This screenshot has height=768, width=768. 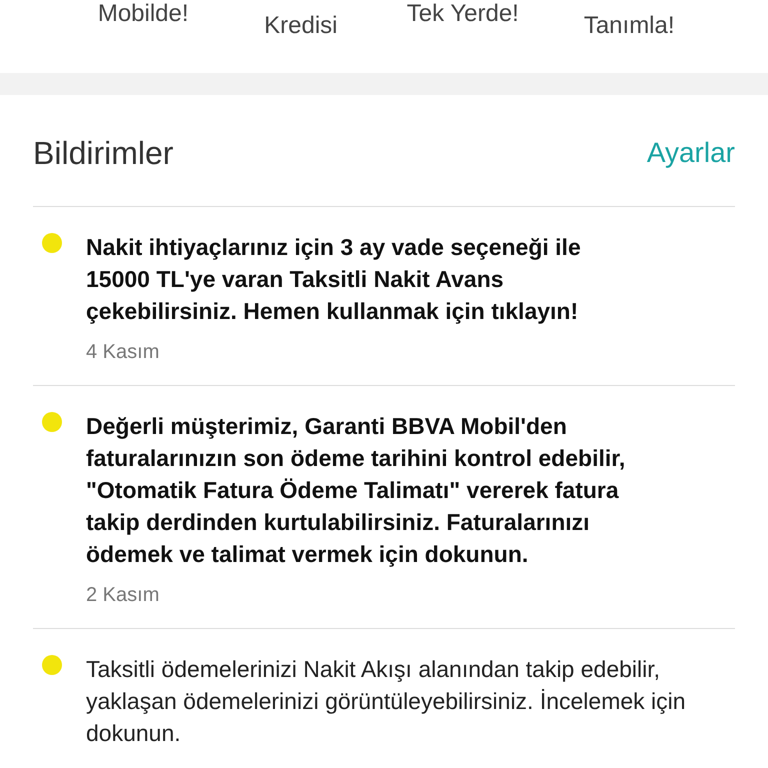 What do you see at coordinates (393, 279) in the screenshot?
I see `notification-text: Nakit ihtiyaçlarınız için 3 ay vade seçeneği ile 15000 TL'ye varan Taksitli Nakit Avans çekebilirsiniz. Hemen kullanmak için tıklayın!` at bounding box center [393, 279].